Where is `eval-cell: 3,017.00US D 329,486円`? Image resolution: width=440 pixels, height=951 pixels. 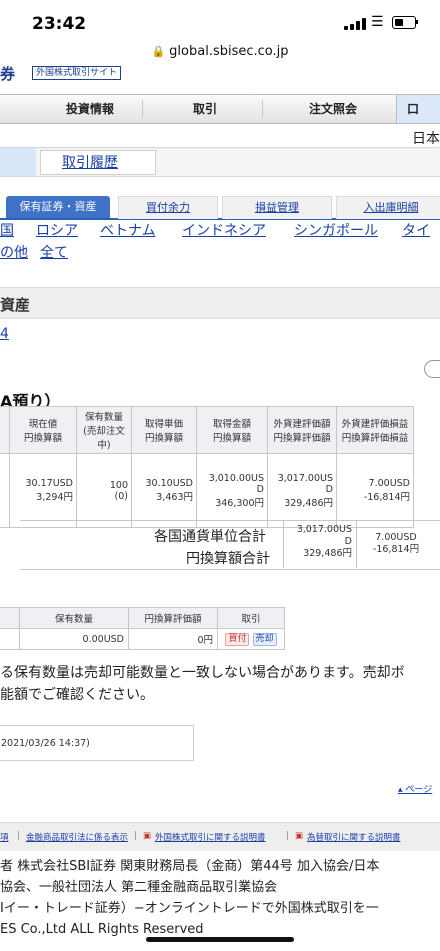 eval-cell: 3,017.00US D 329,486円 is located at coordinates (302, 490).